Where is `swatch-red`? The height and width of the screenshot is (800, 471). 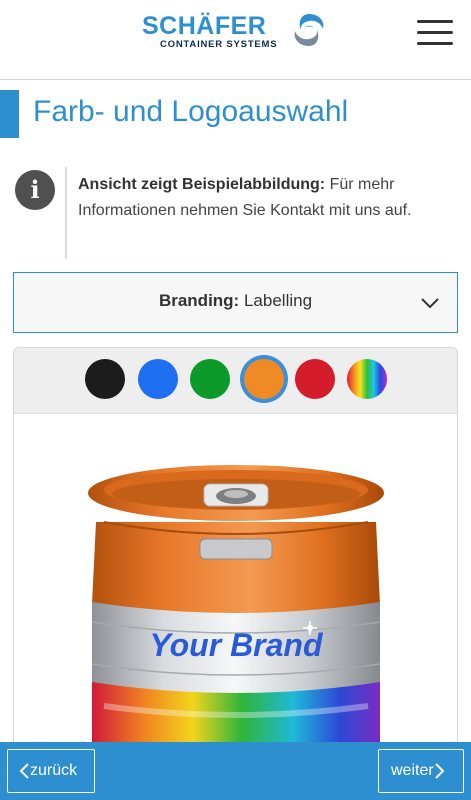 swatch-red is located at coordinates (315, 379).